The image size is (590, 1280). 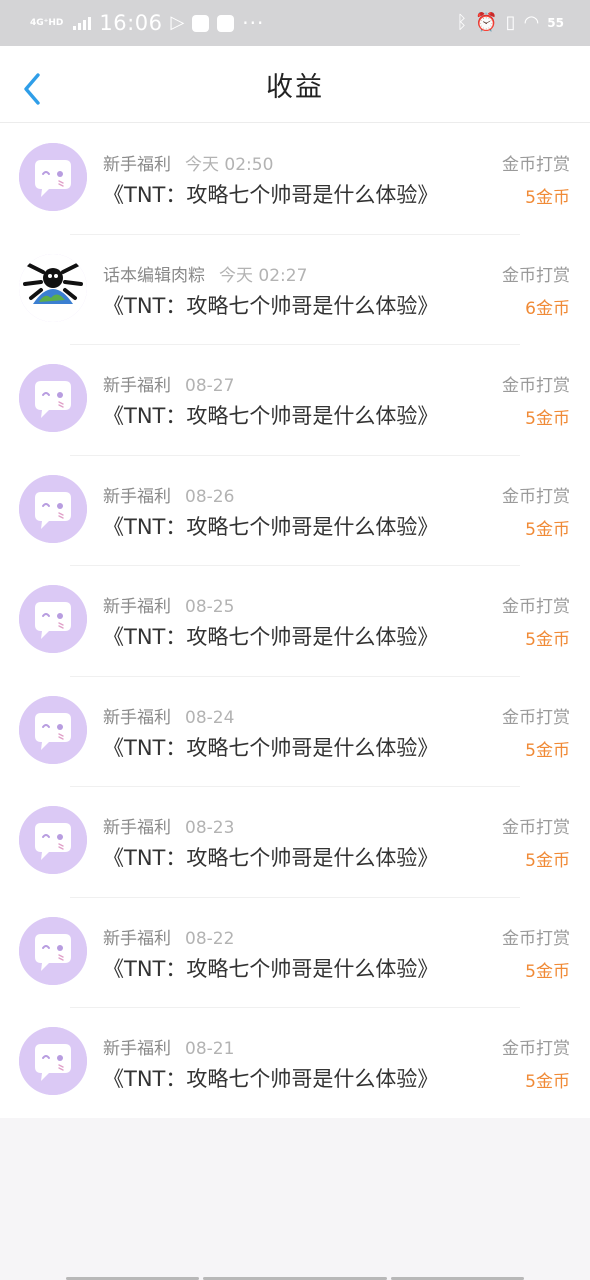 What do you see at coordinates (154, 275) in the screenshot?
I see `sender-name: 话本编辑肉粽` at bounding box center [154, 275].